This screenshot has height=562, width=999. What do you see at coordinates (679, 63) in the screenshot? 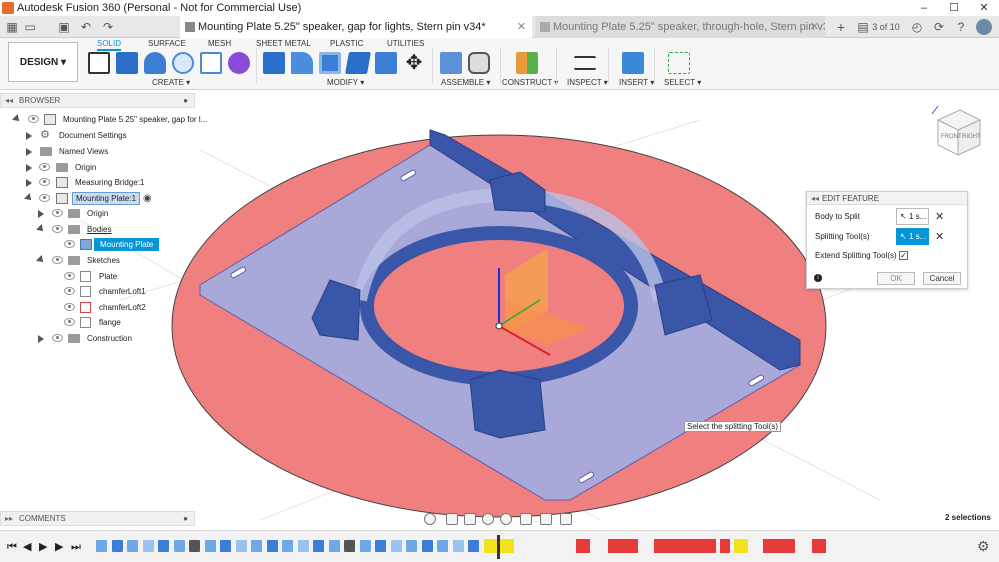
I see `select-icon` at bounding box center [679, 63].